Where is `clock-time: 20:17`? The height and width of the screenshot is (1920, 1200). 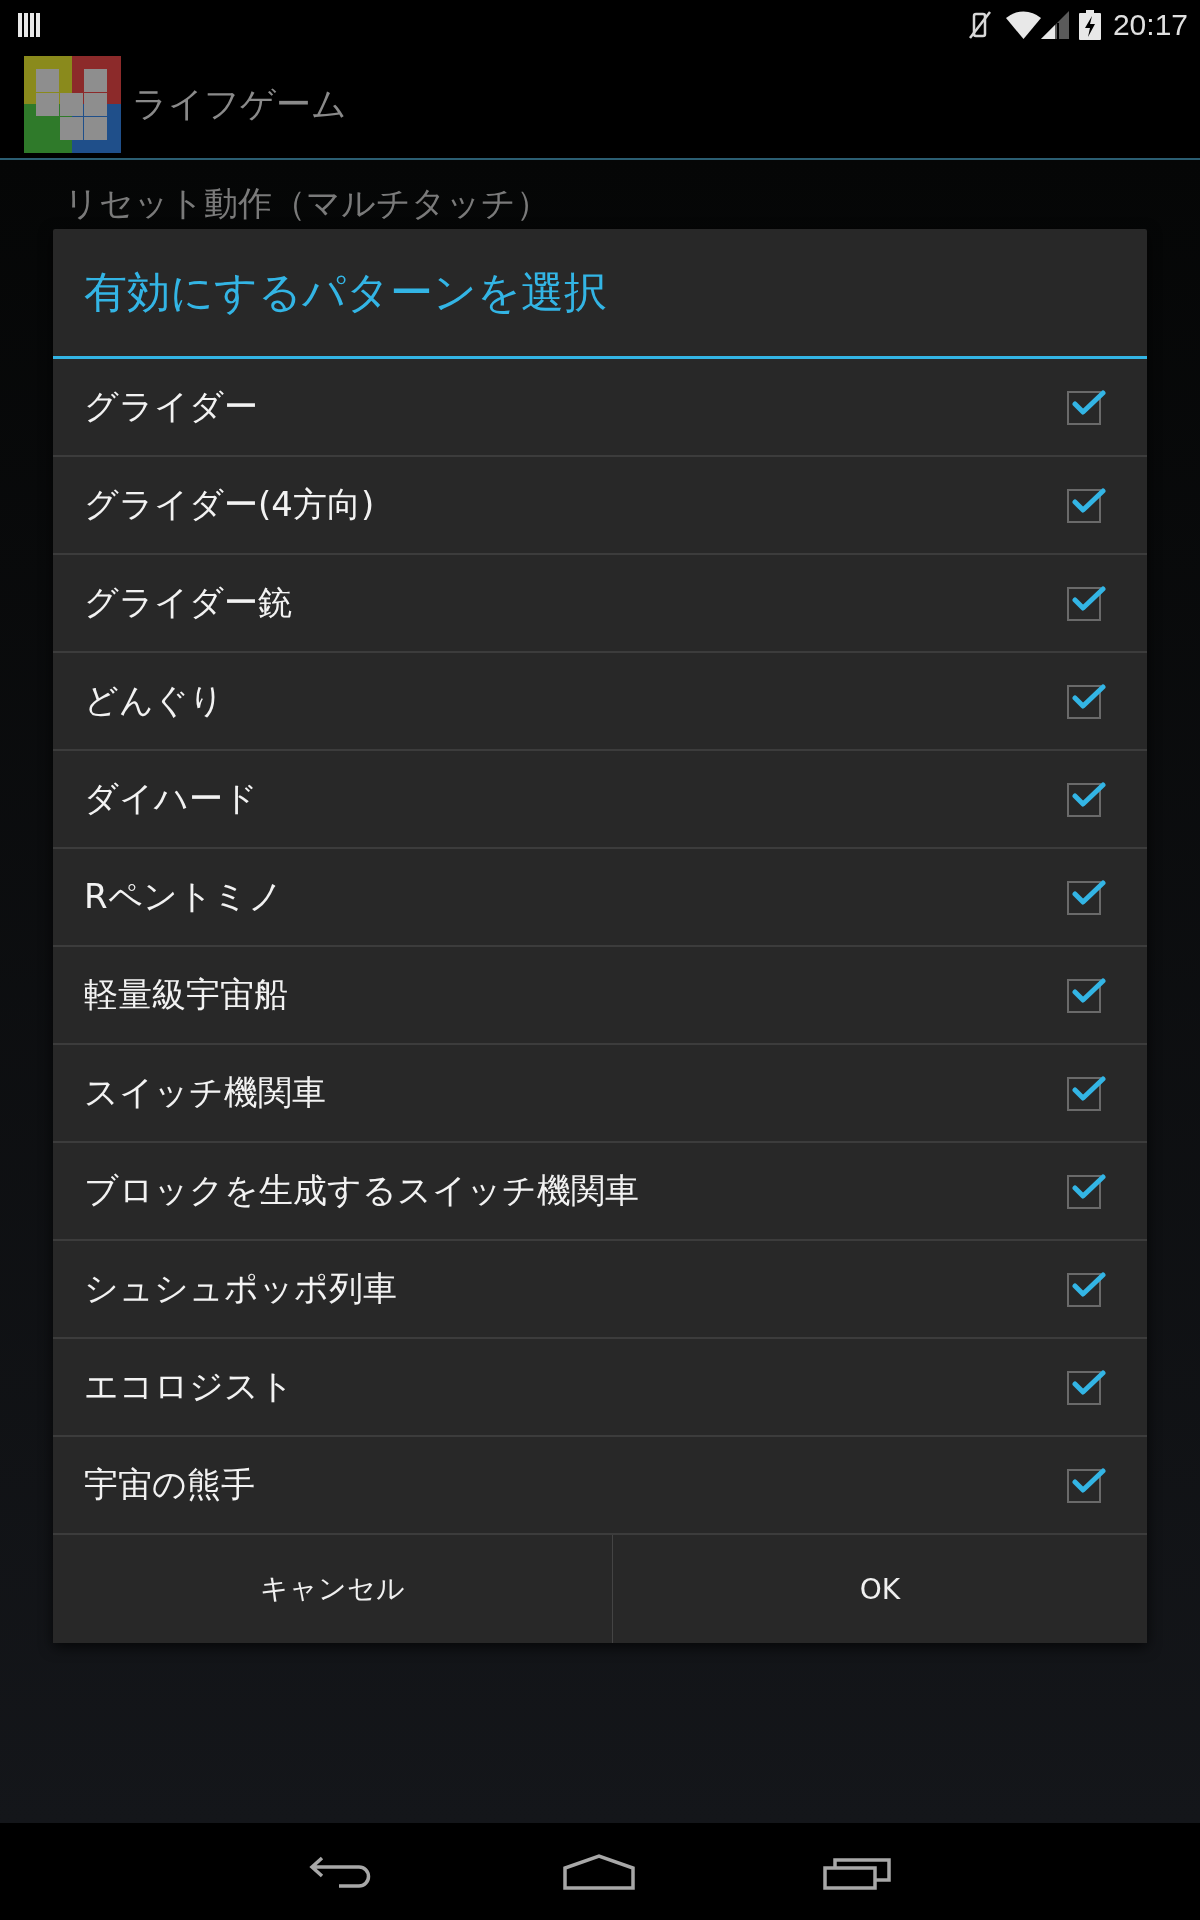
clock-time: 20:17 is located at coordinates (1150, 25).